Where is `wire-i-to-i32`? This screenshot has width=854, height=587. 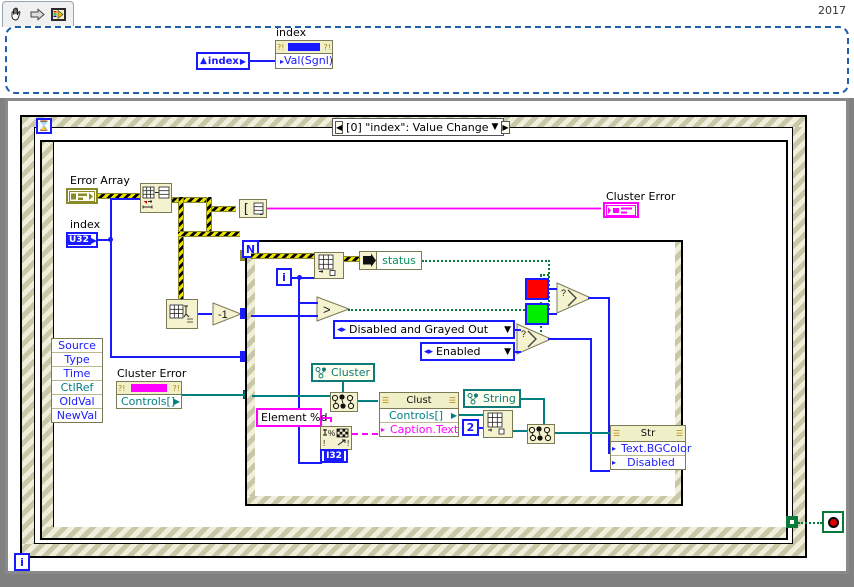
wire-i-to-i32 is located at coordinates (310, 463).